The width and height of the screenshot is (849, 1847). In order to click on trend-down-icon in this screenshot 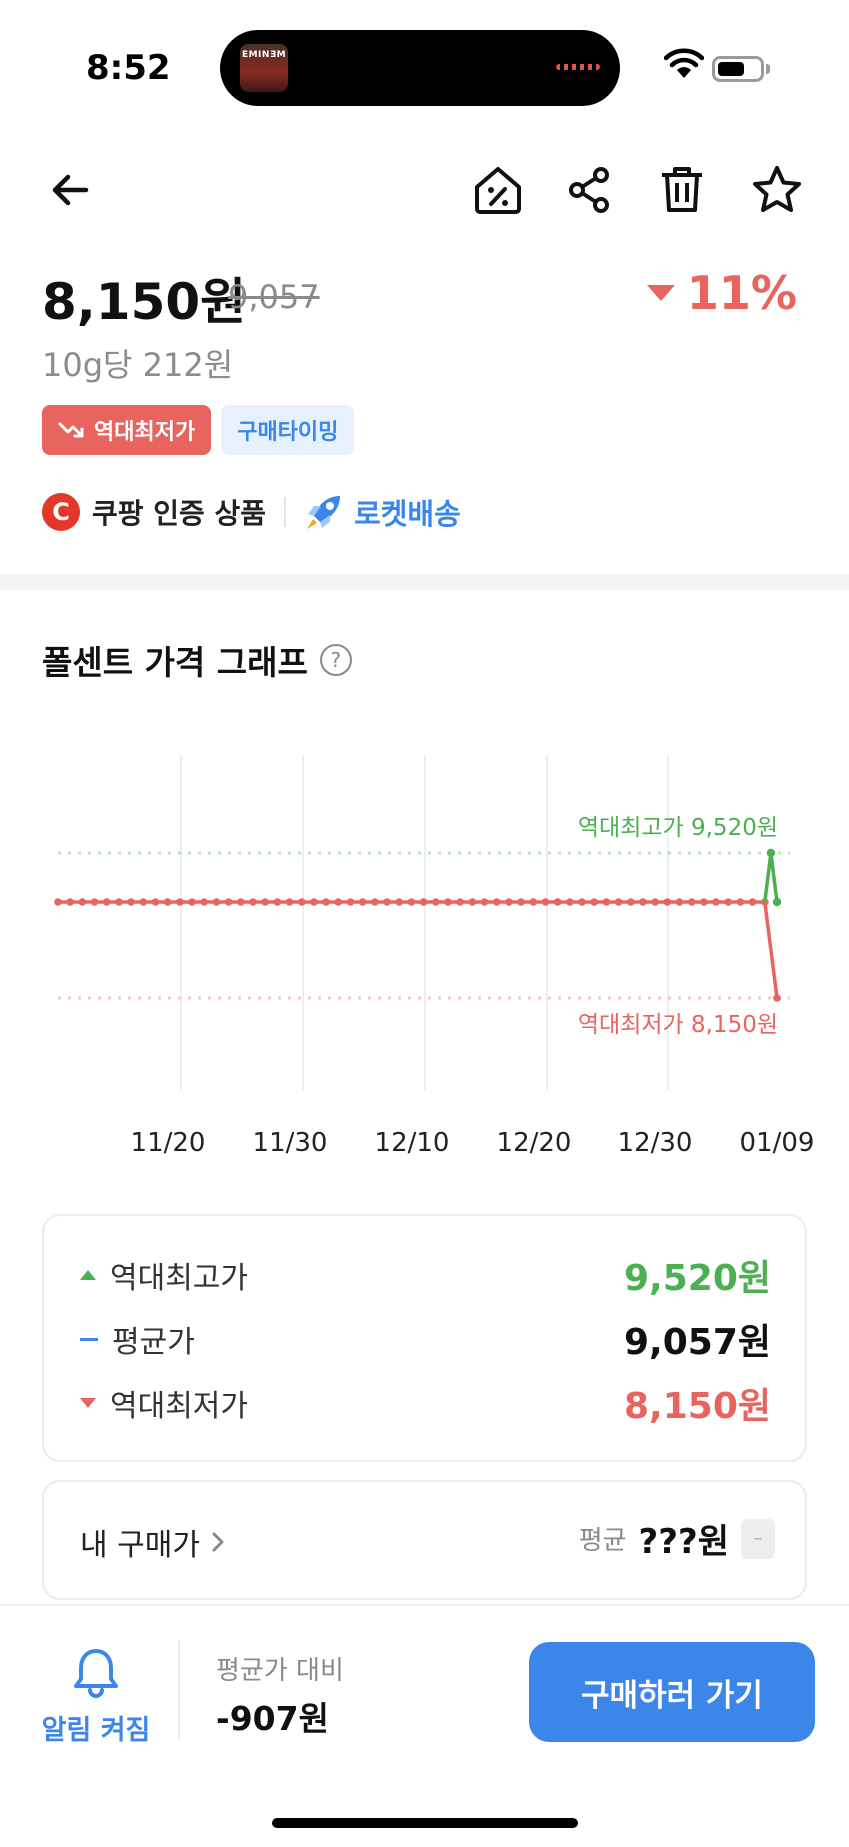, I will do `click(71, 430)`.